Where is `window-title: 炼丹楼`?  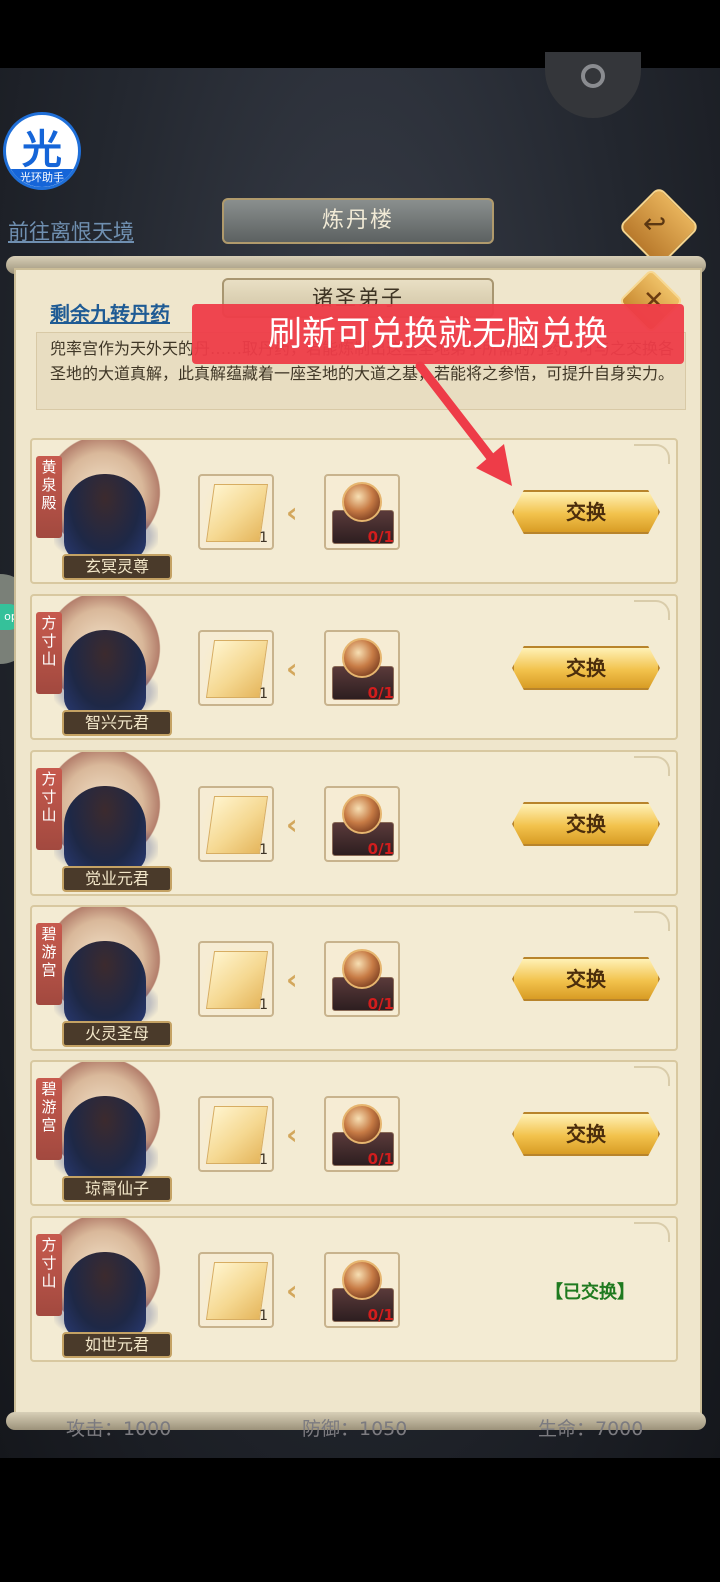
window-title: 炼丹楼 is located at coordinates (358, 221).